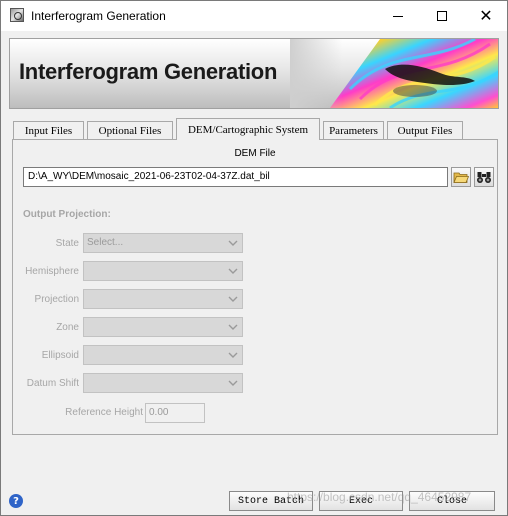 The image size is (508, 516). I want to click on dem-file-label: DEM File, so click(255, 153).